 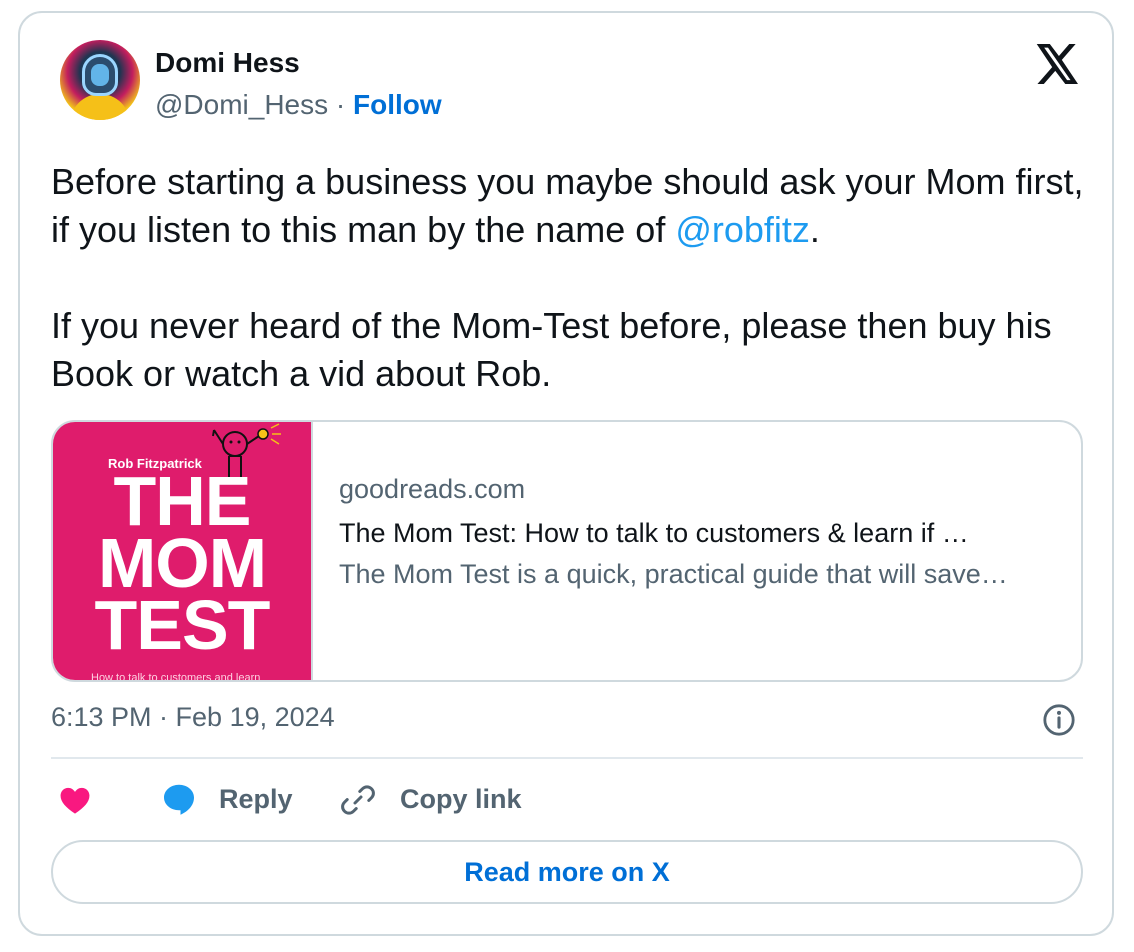 I want to click on tweet-timestamp: 6:13 PM · Feb 19, 2024, so click(x=193, y=717).